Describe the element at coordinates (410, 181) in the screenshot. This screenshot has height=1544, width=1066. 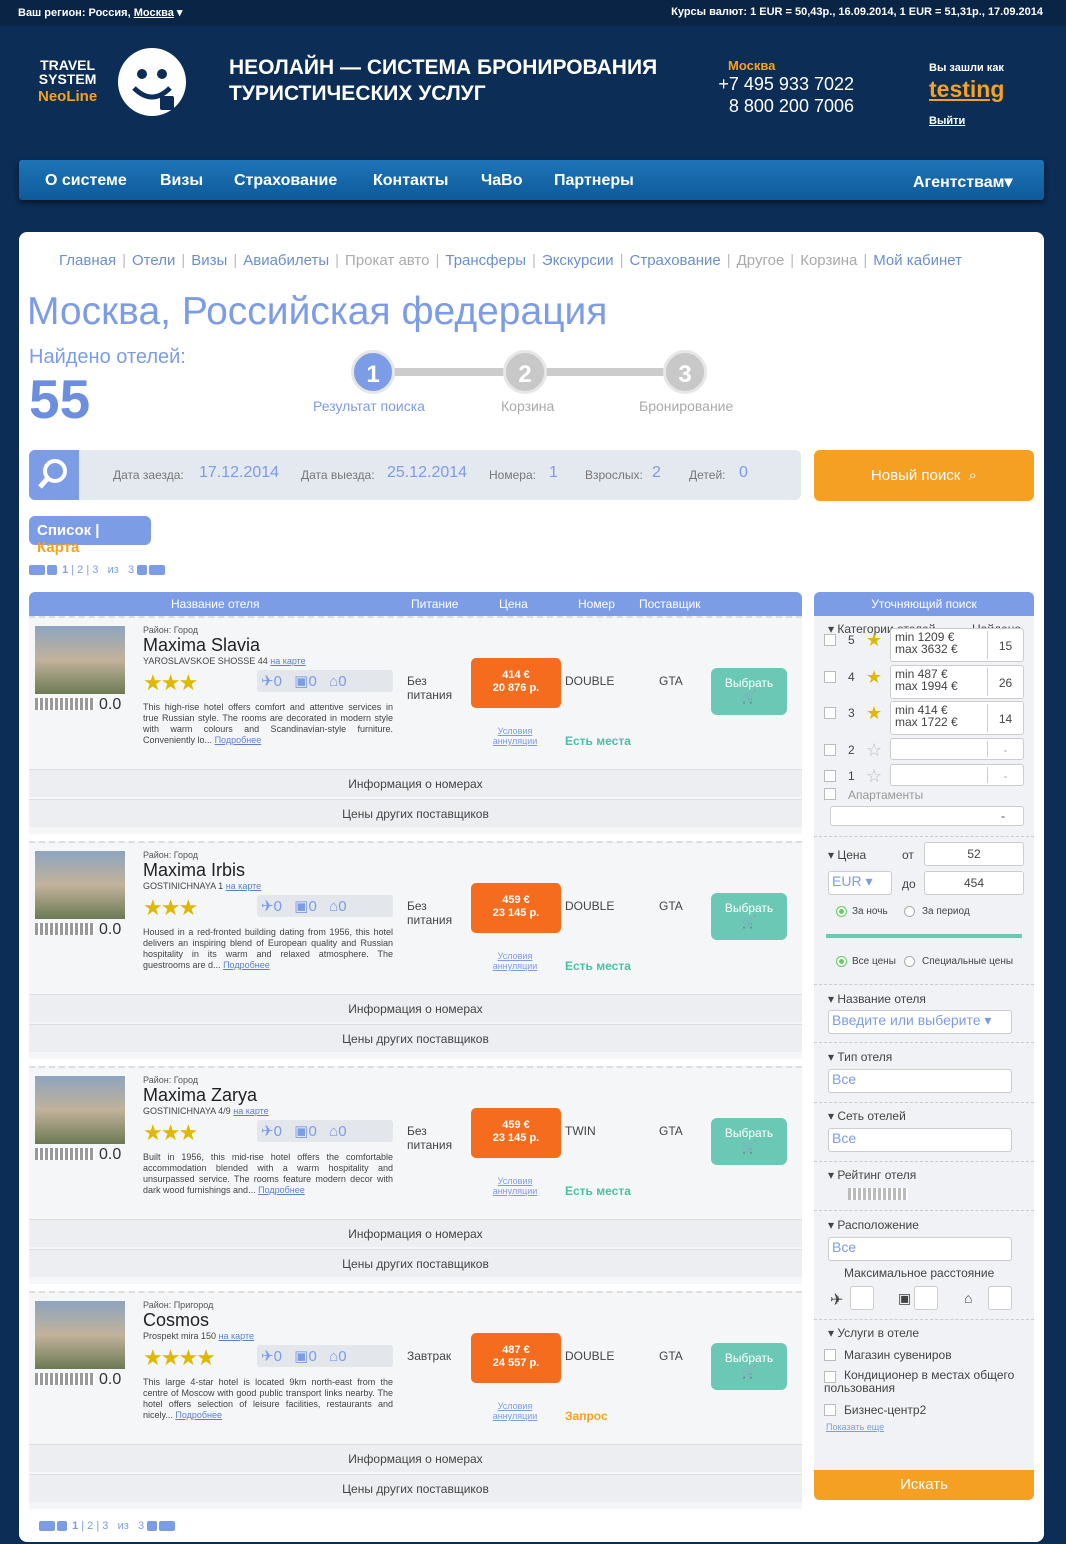
I see `nav-contacts: Контакты` at that location.